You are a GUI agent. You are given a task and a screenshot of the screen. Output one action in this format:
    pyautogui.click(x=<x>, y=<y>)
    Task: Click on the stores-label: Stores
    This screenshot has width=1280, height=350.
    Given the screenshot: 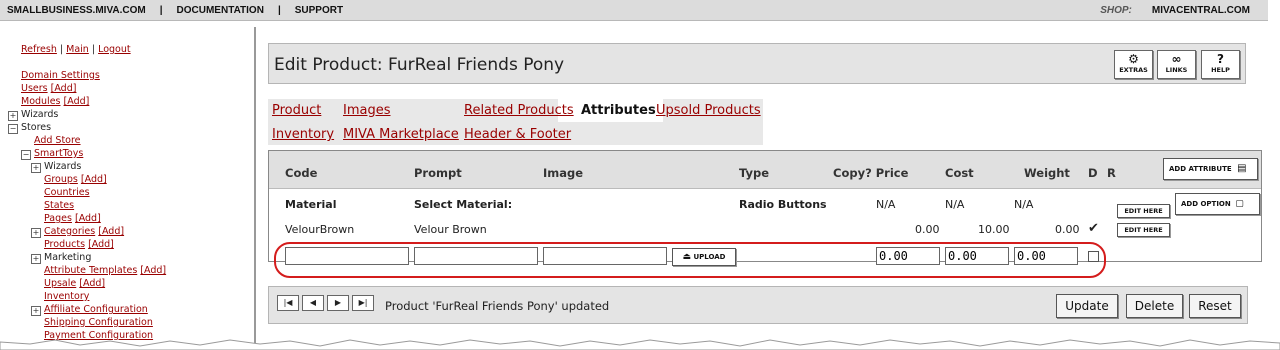 What is the action you would take?
    pyautogui.click(x=36, y=127)
    